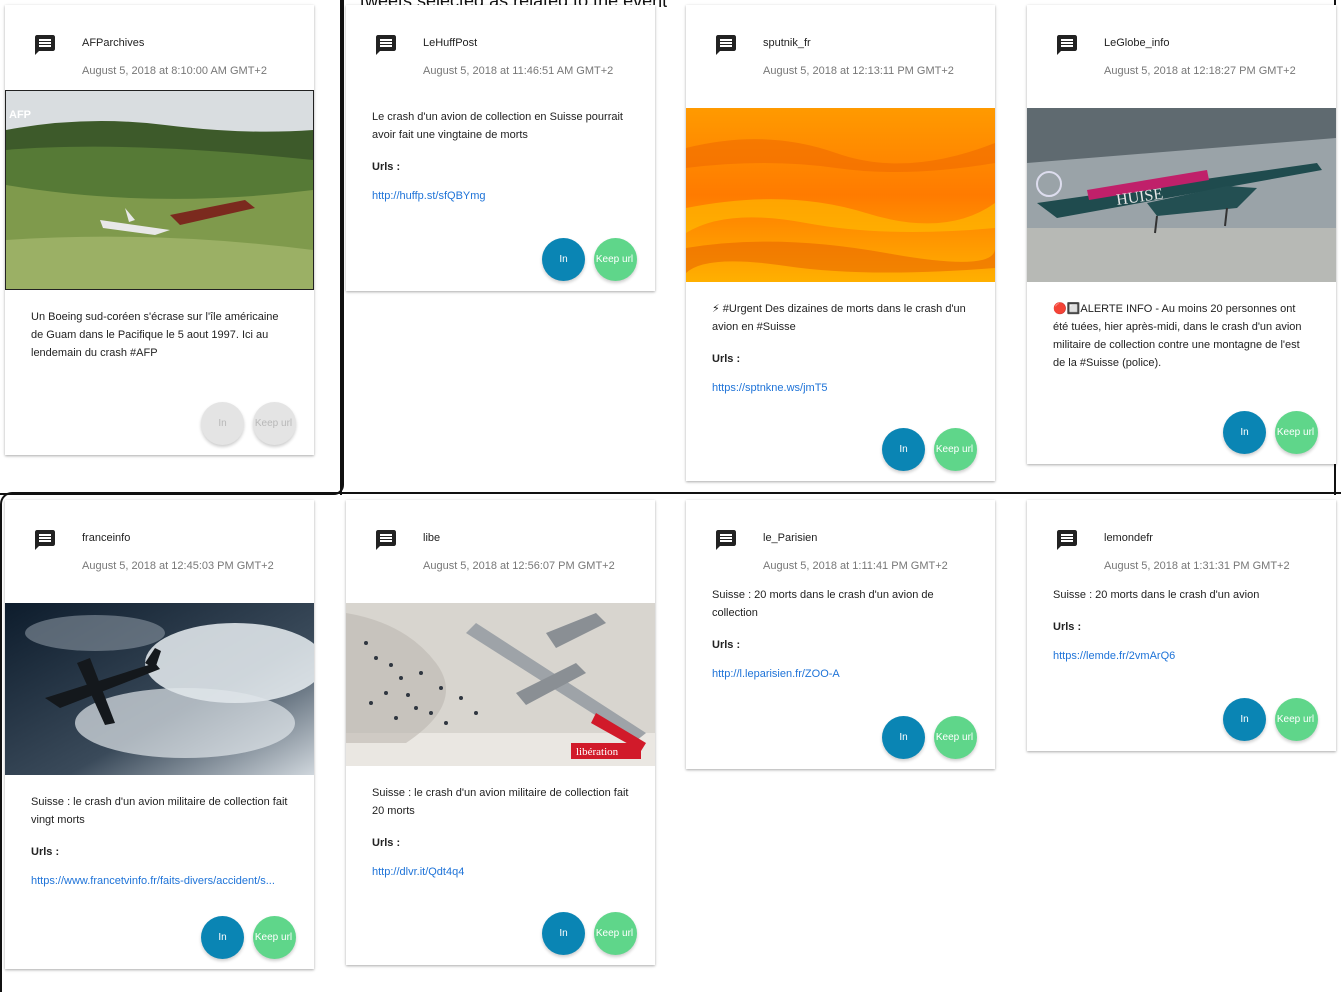 This screenshot has width=1341, height=992. Describe the element at coordinates (855, 566) in the screenshot. I see `tweet-date: August 5, 2018 at 1:11:41 PM GMT+2` at that location.